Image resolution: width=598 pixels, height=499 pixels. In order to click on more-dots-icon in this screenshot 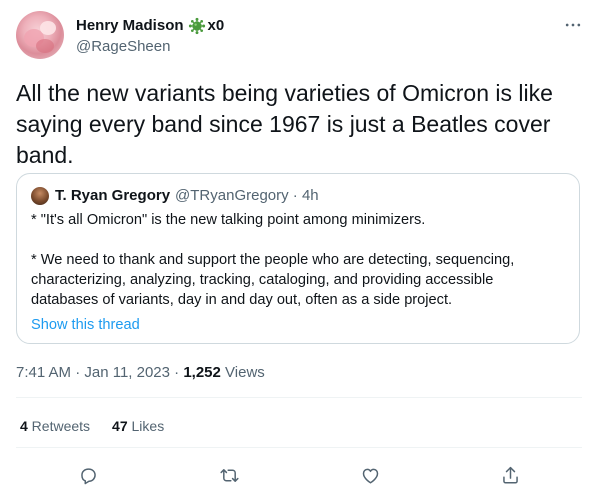, I will do `click(573, 25)`.